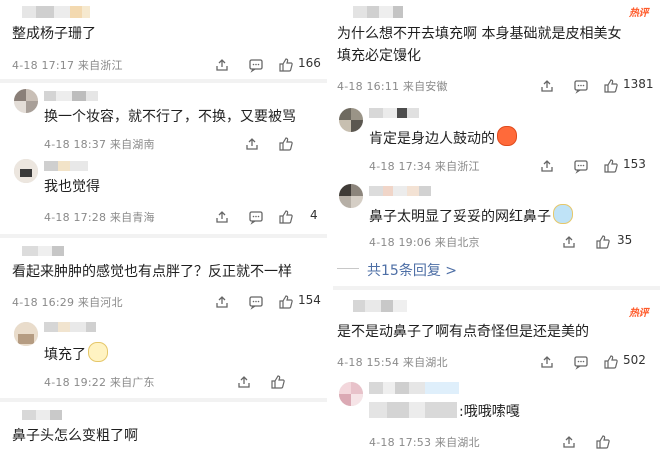 Image resolution: width=660 pixels, height=455 pixels. What do you see at coordinates (72, 187) in the screenshot?
I see `comment-text: 我也觉得` at bounding box center [72, 187].